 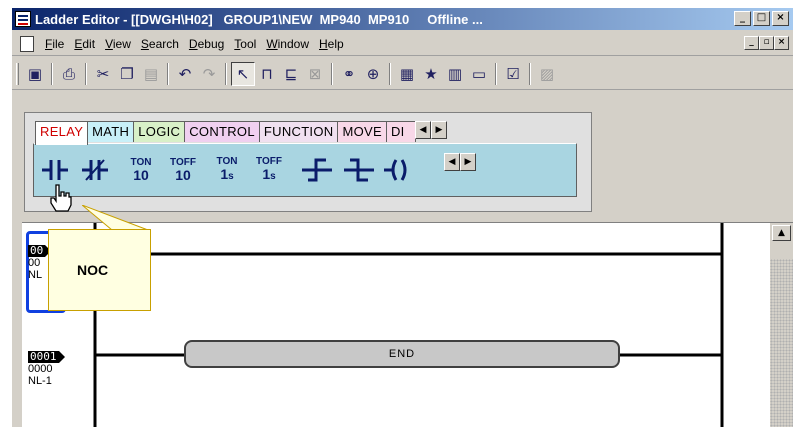 I want to click on tab-function: FUNCTION, so click(x=298, y=131).